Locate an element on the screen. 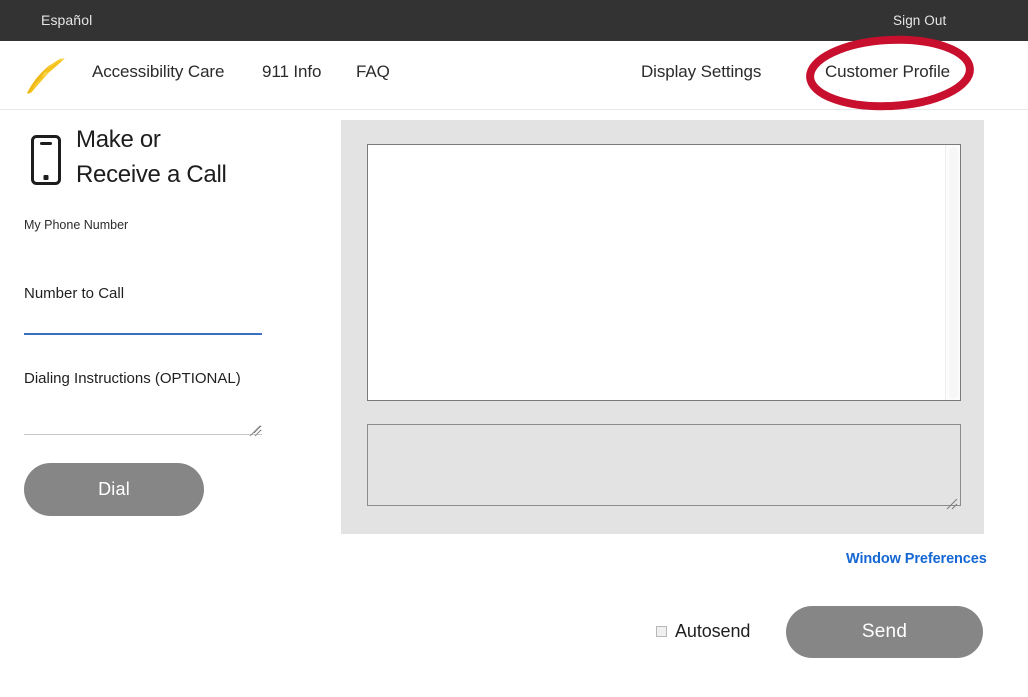  language-toggle-espanol: Español is located at coordinates (66, 20).